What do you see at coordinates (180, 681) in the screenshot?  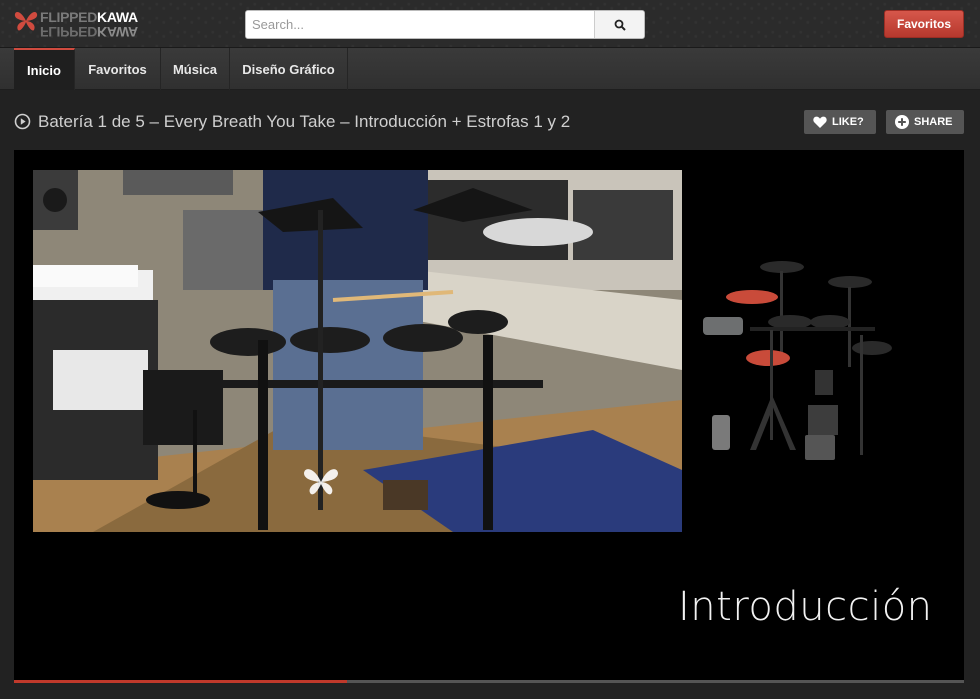 I see `video-progress-fill` at bounding box center [180, 681].